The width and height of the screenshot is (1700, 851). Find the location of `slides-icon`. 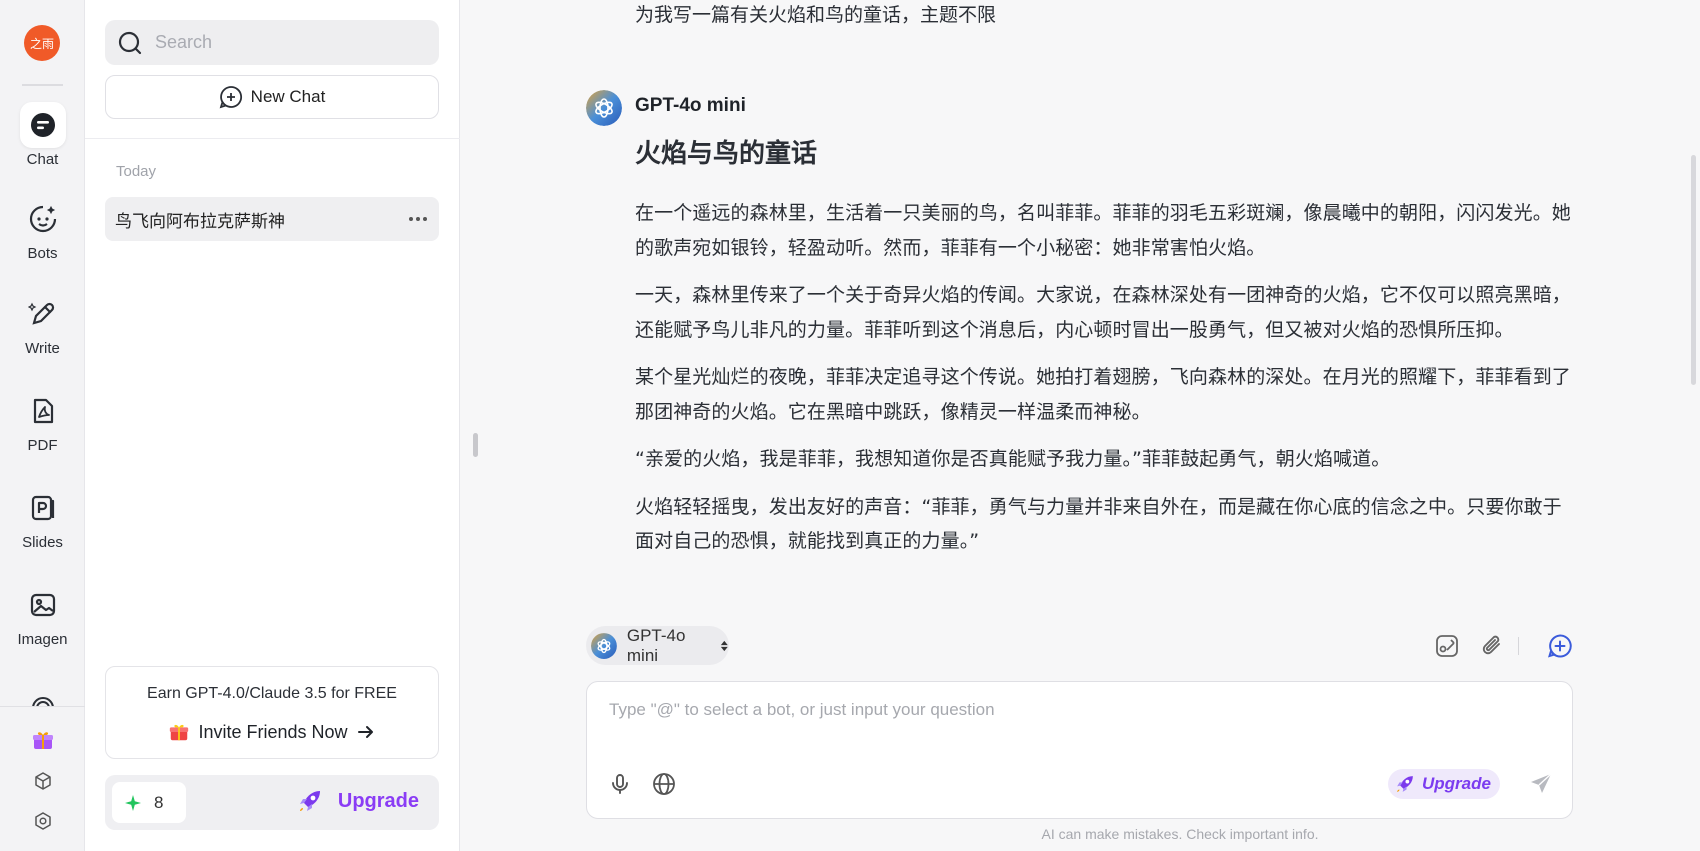

slides-icon is located at coordinates (43, 508).